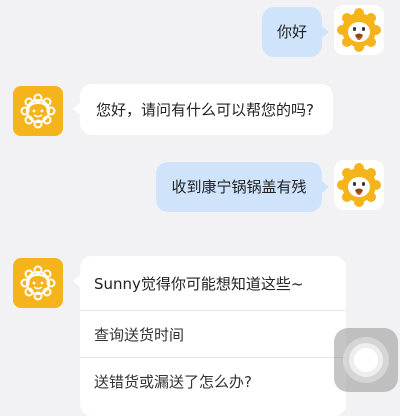 The width and height of the screenshot is (400, 416). I want to click on suggestion-option: 查询送货时间, so click(213, 333).